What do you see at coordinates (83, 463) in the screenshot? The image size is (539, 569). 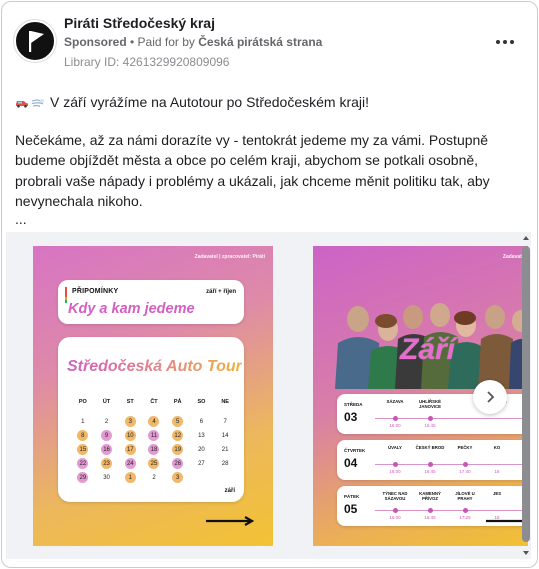 I see `calendar-day-highlighted: 22` at bounding box center [83, 463].